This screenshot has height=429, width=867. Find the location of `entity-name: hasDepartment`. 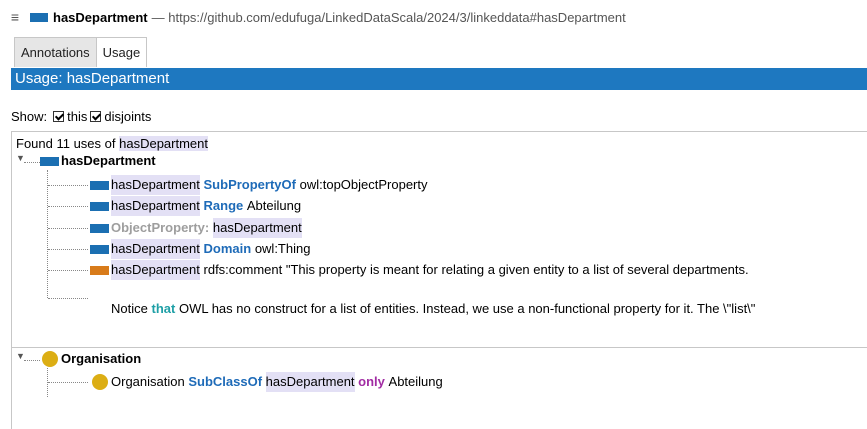

entity-name: hasDepartment is located at coordinates (100, 17).